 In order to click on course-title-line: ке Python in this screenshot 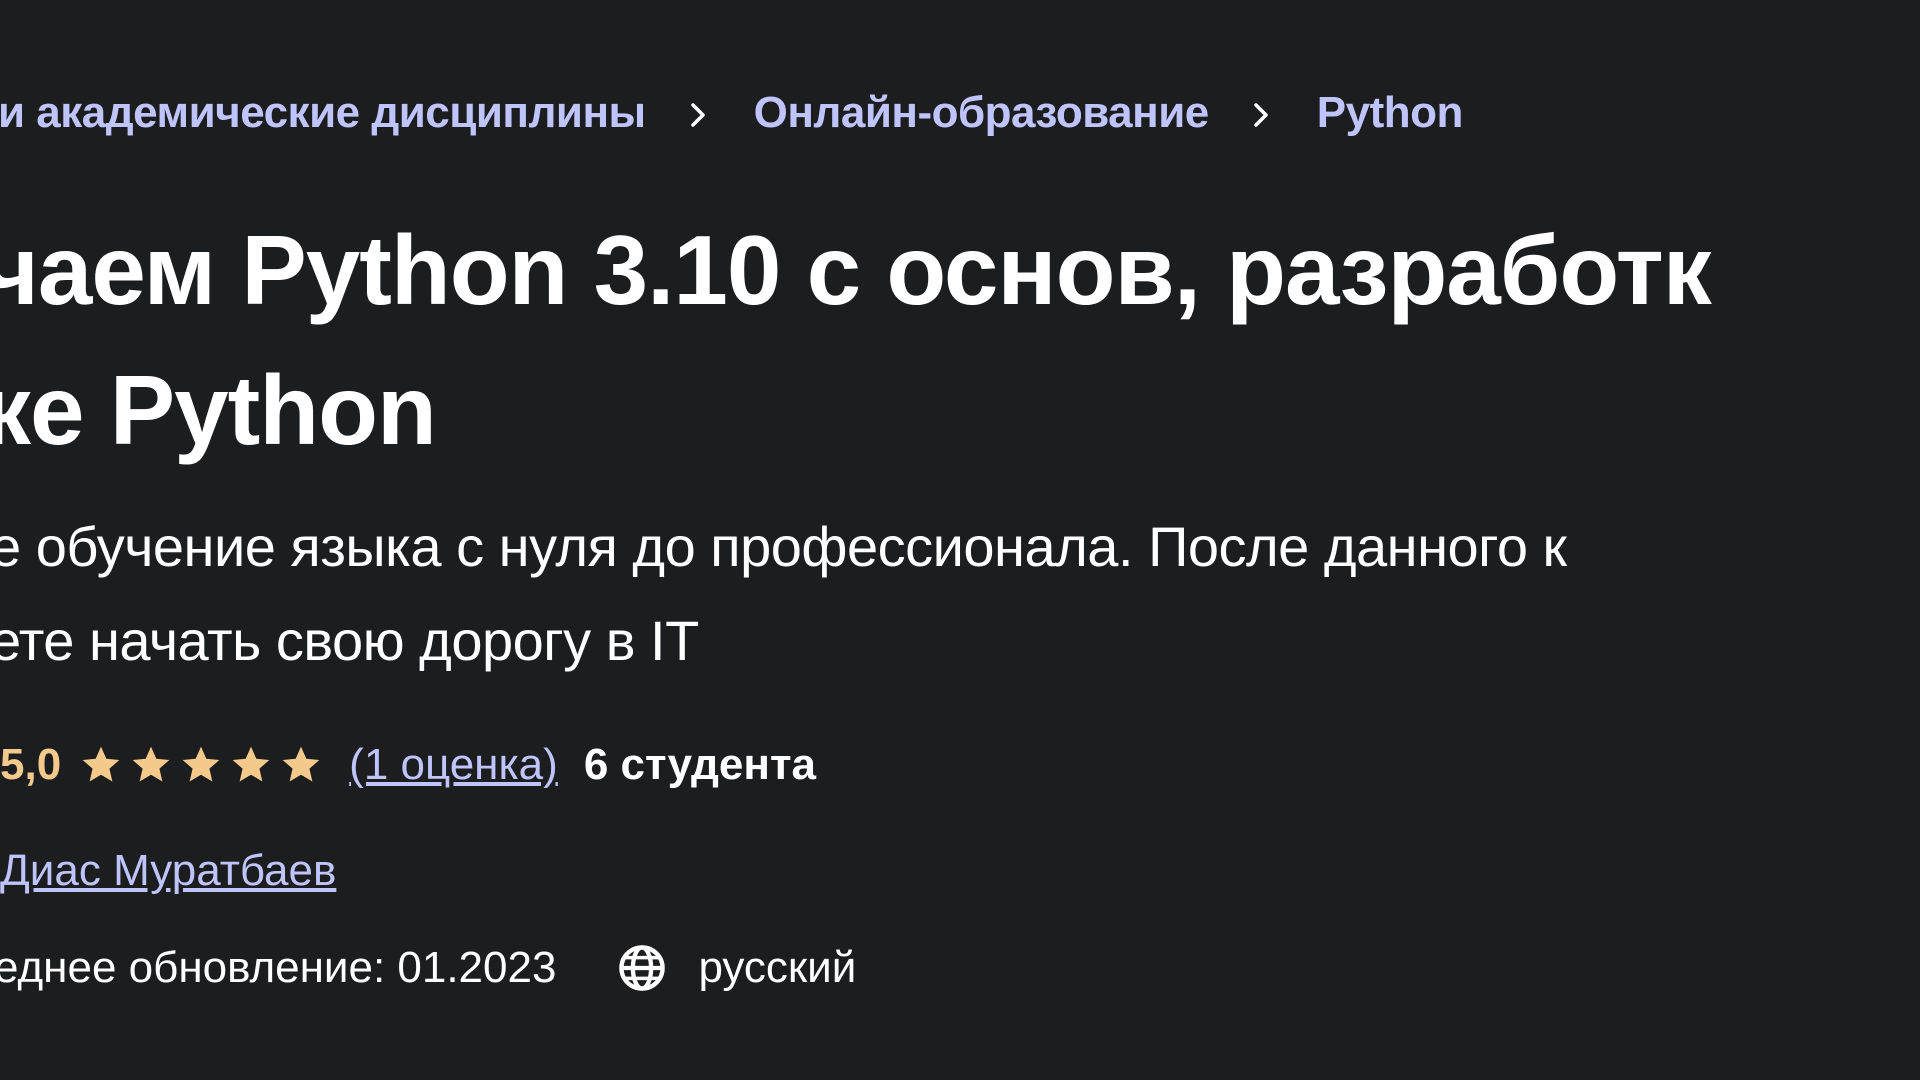, I will do `click(218, 410)`.